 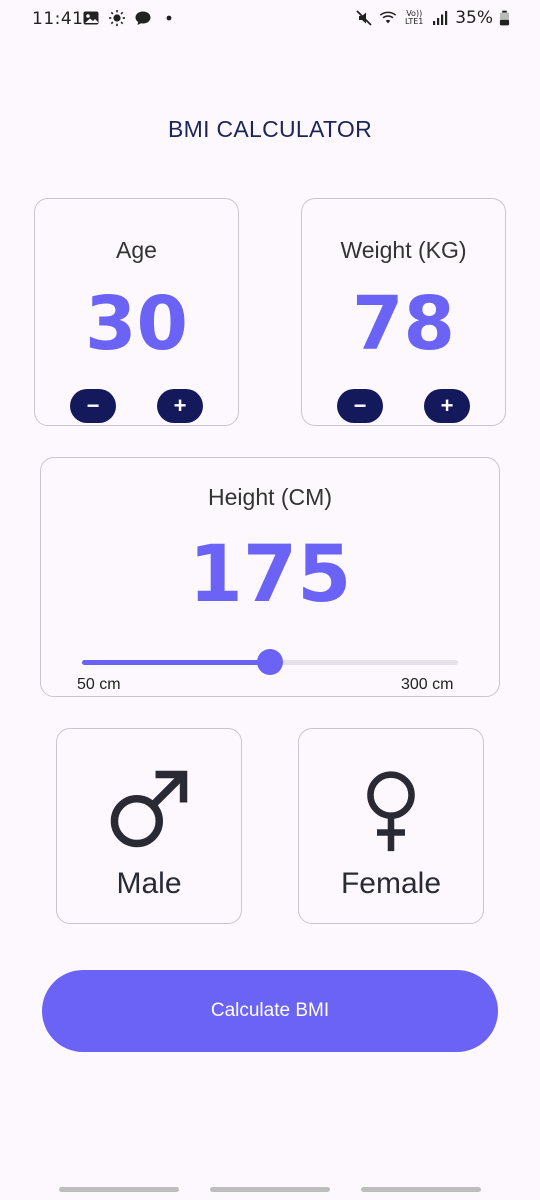 I want to click on male-card: Male, so click(x=149, y=826).